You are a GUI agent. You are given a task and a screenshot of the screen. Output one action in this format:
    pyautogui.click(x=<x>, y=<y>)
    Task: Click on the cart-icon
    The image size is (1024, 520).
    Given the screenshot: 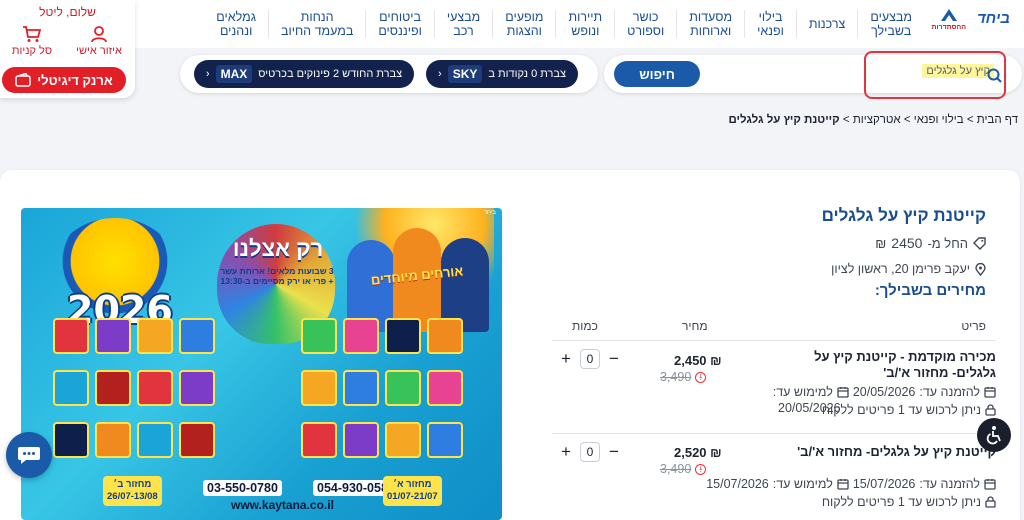 What is the action you would take?
    pyautogui.click(x=32, y=34)
    